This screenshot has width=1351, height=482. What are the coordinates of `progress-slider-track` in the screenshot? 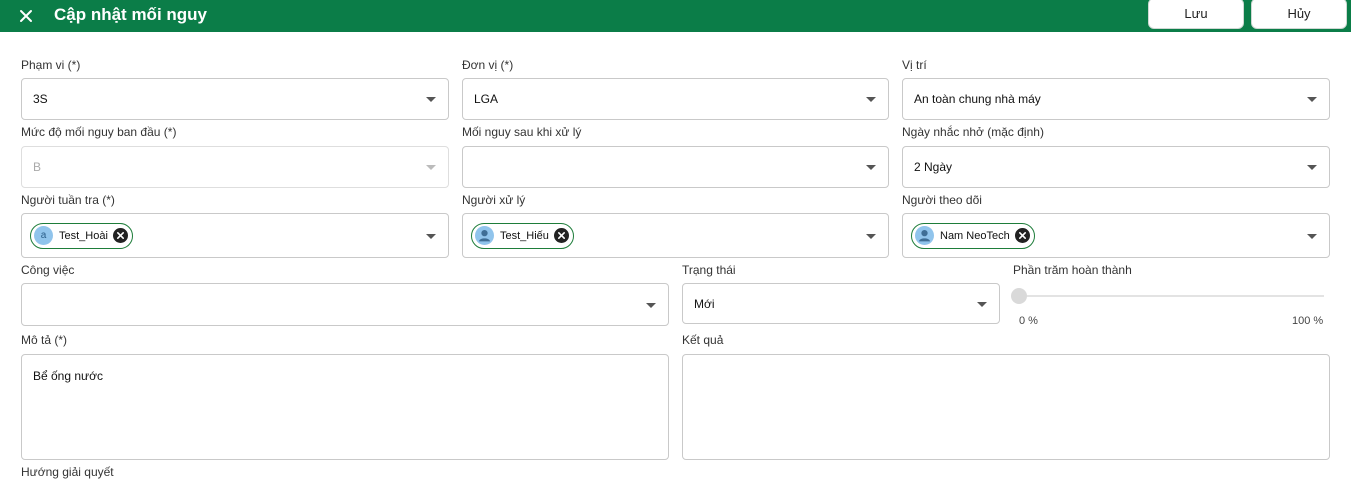 It's located at (1171, 296).